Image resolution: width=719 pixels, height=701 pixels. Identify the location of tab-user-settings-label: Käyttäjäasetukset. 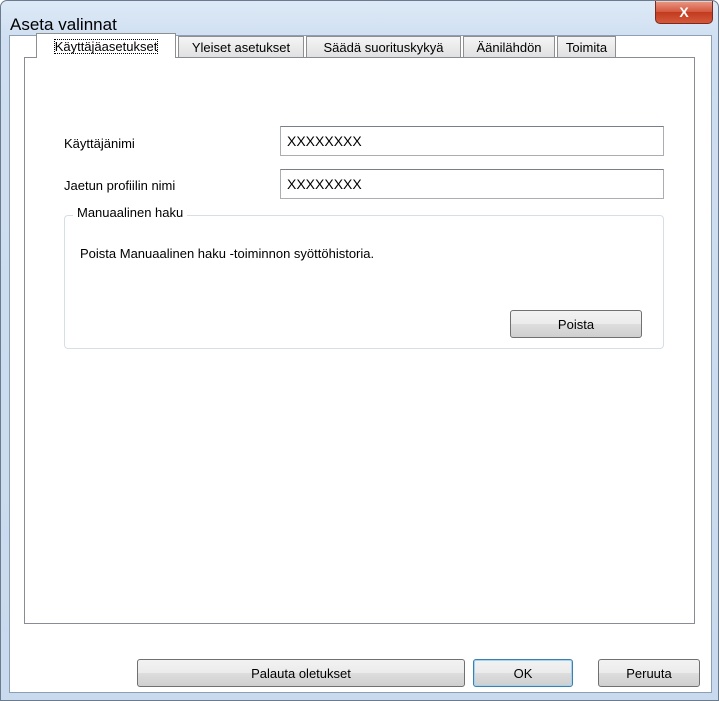
(106, 46).